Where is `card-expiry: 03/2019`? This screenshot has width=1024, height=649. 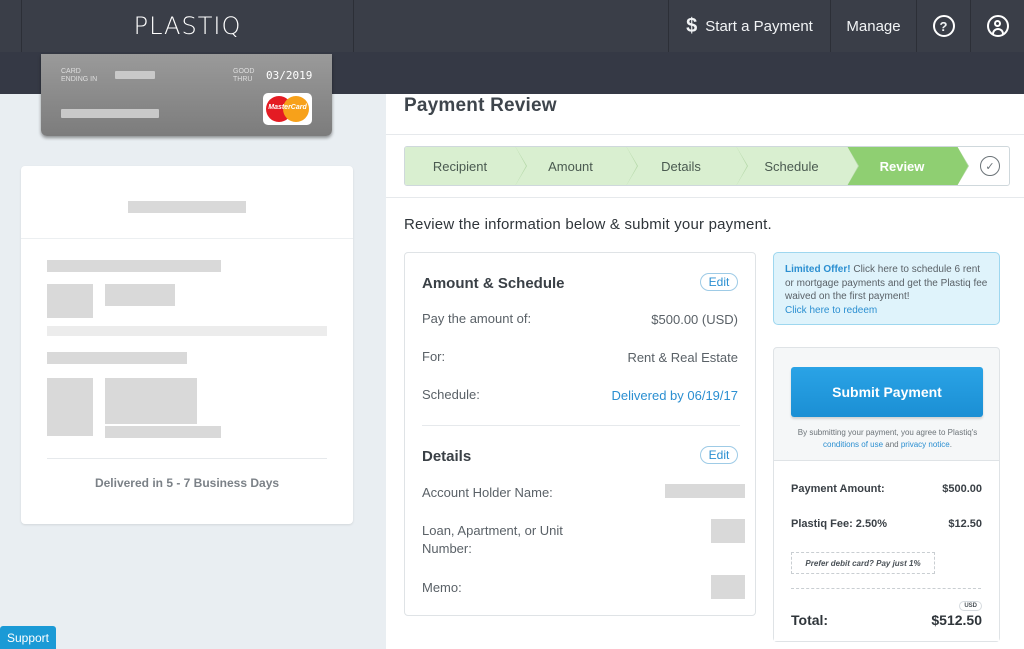
card-expiry: 03/2019 is located at coordinates (289, 75).